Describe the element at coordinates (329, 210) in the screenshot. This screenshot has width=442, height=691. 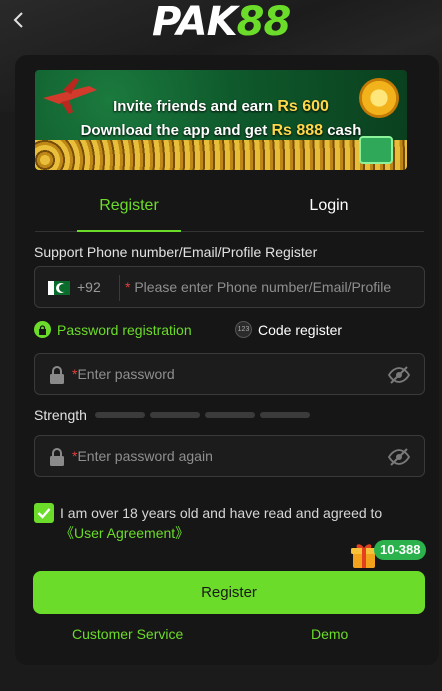
I see `tab-login: Login` at that location.